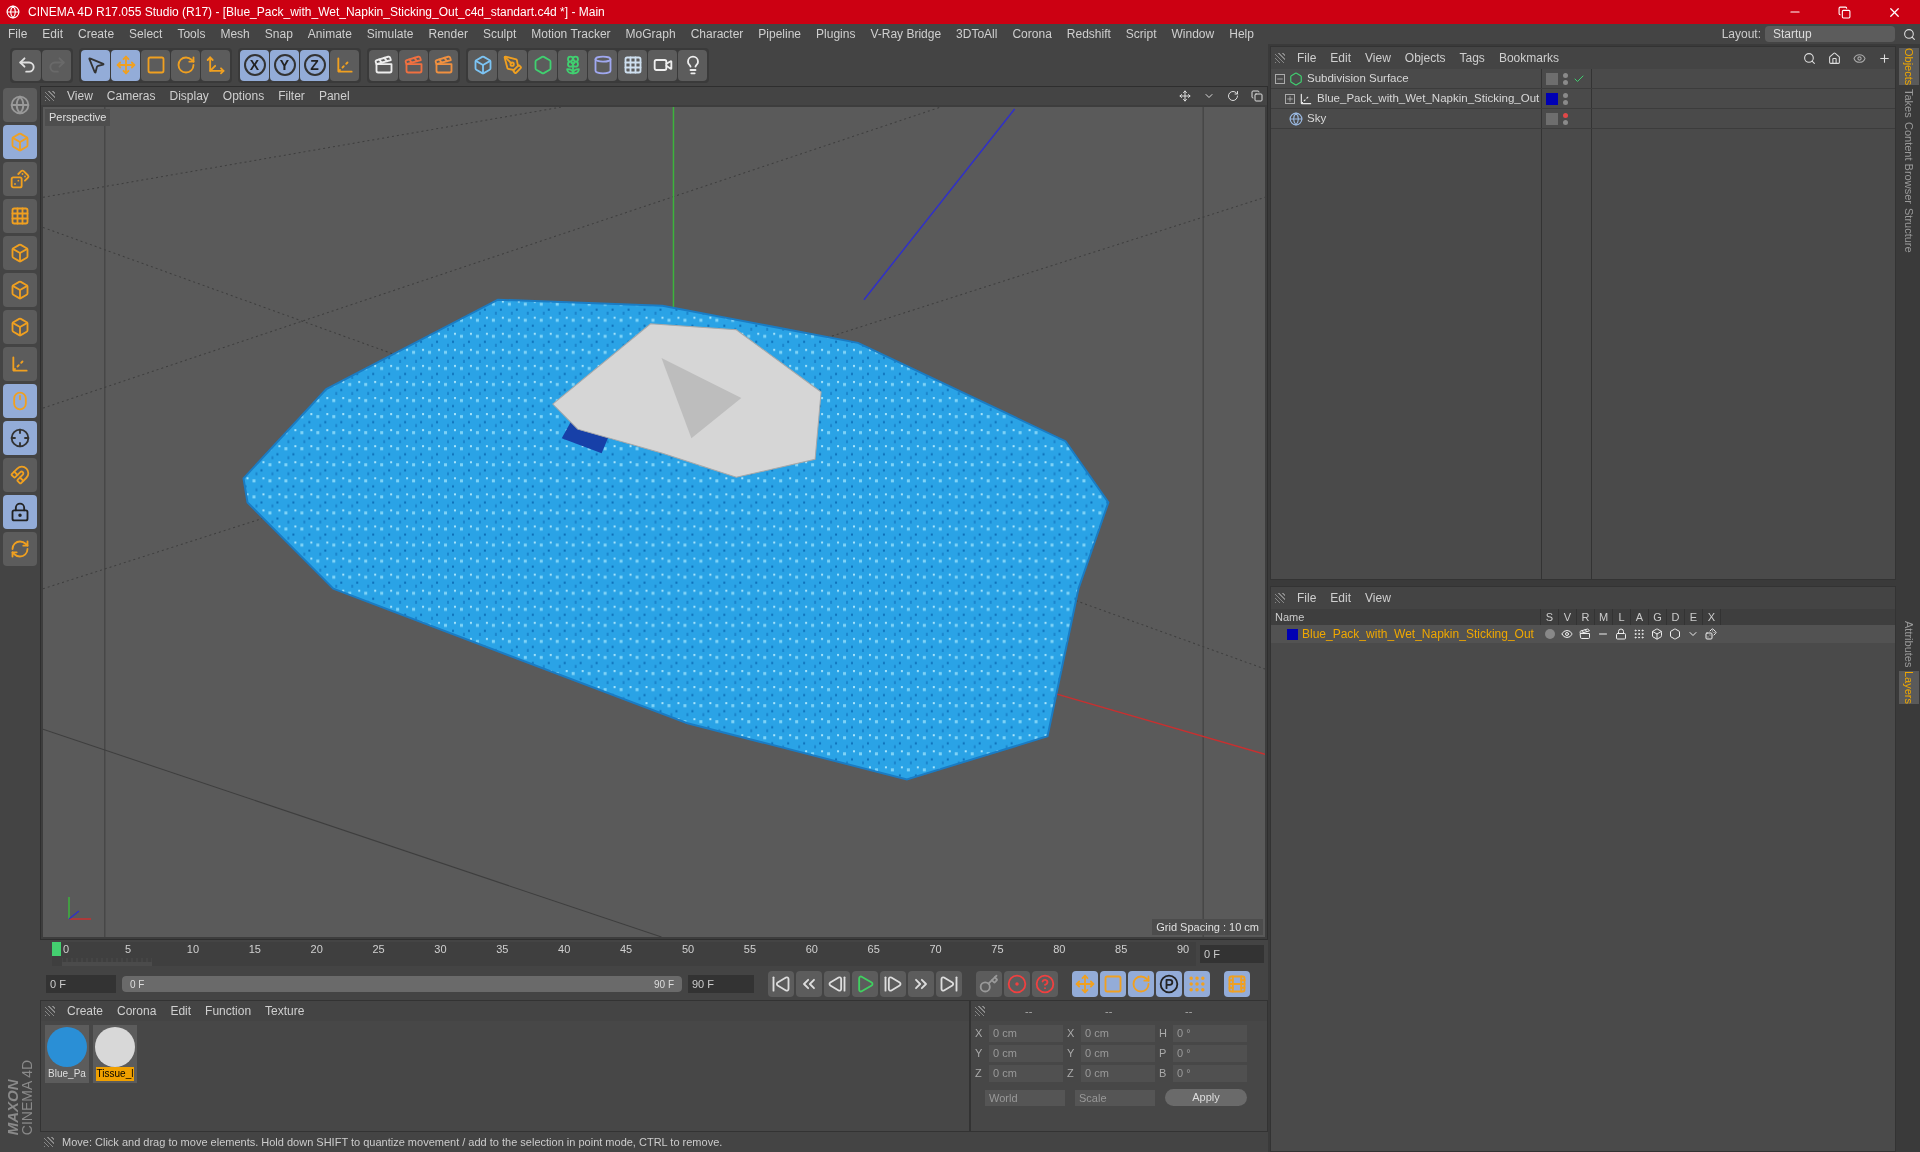  Describe the element at coordinates (67, 1054) in the screenshot. I see `material-tile: Blue_Pa` at that location.